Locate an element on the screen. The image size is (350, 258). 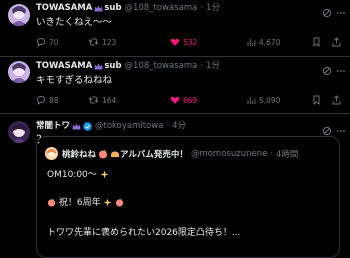
reply-button: 88 is located at coordinates (47, 100).